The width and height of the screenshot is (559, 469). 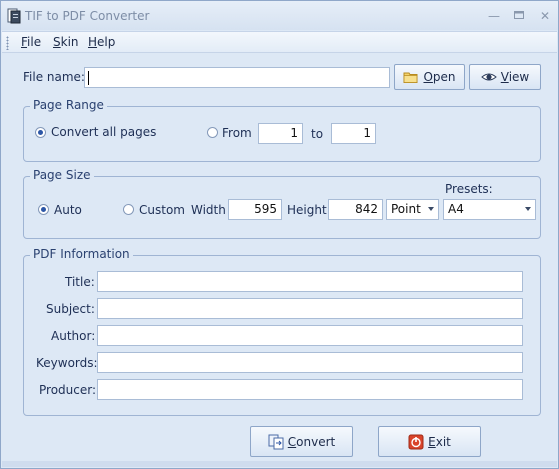 What do you see at coordinates (265, 209) in the screenshot?
I see `width-value: 595` at bounding box center [265, 209].